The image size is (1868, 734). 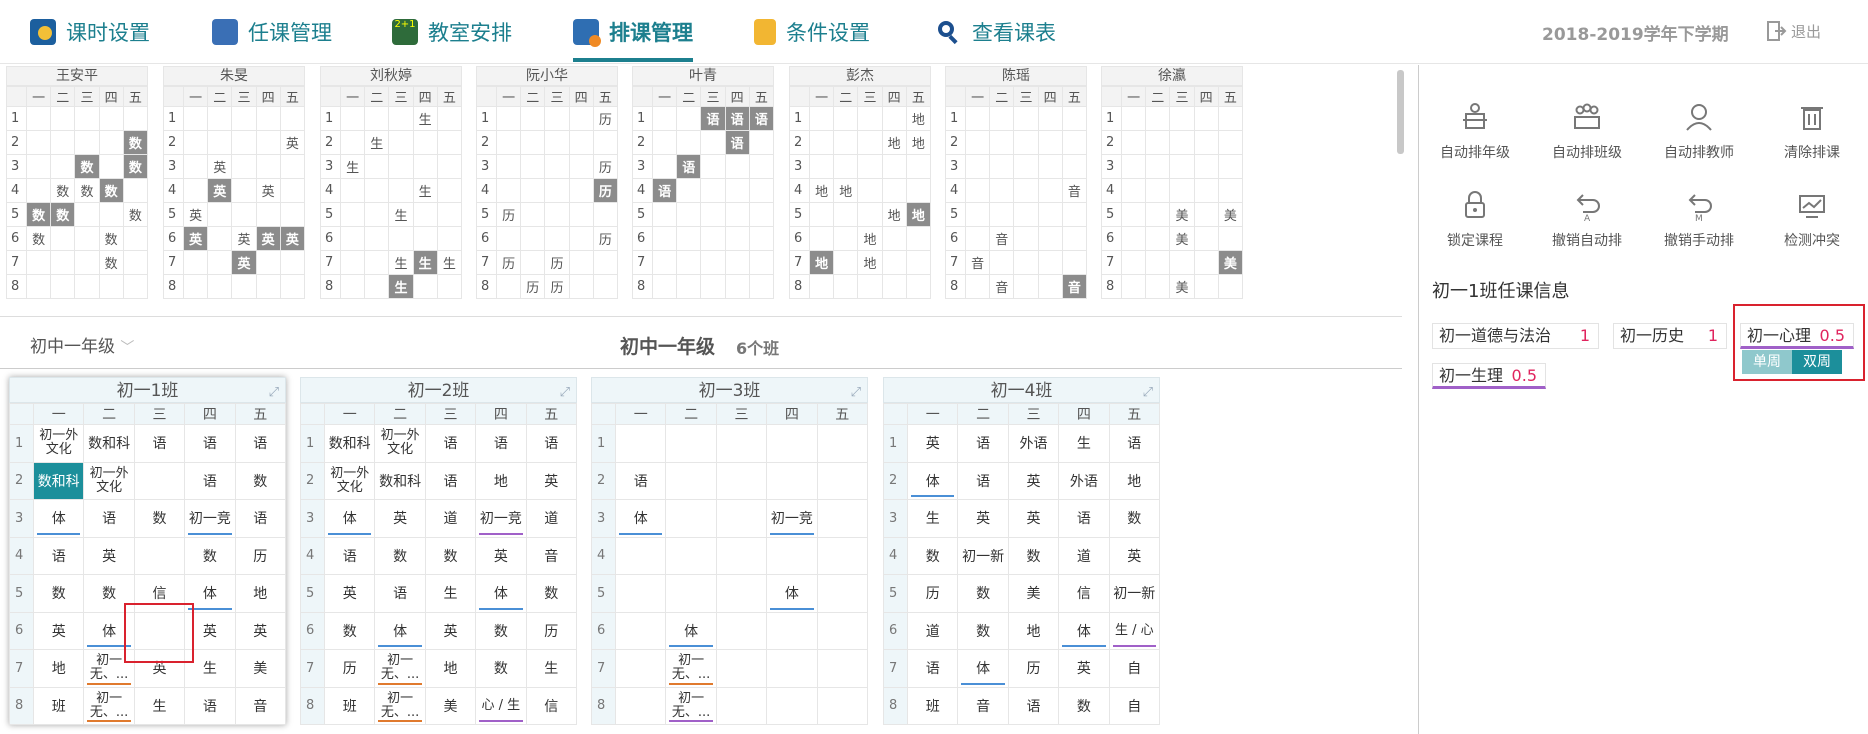 I want to click on class-slot: 美, so click(x=1033, y=593).